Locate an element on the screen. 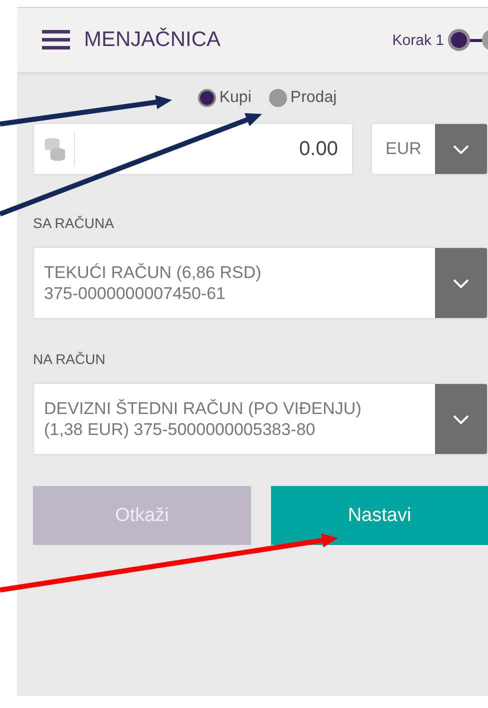 The height and width of the screenshot is (708, 488). screen-title: MENJAČNICA is located at coordinates (152, 40).